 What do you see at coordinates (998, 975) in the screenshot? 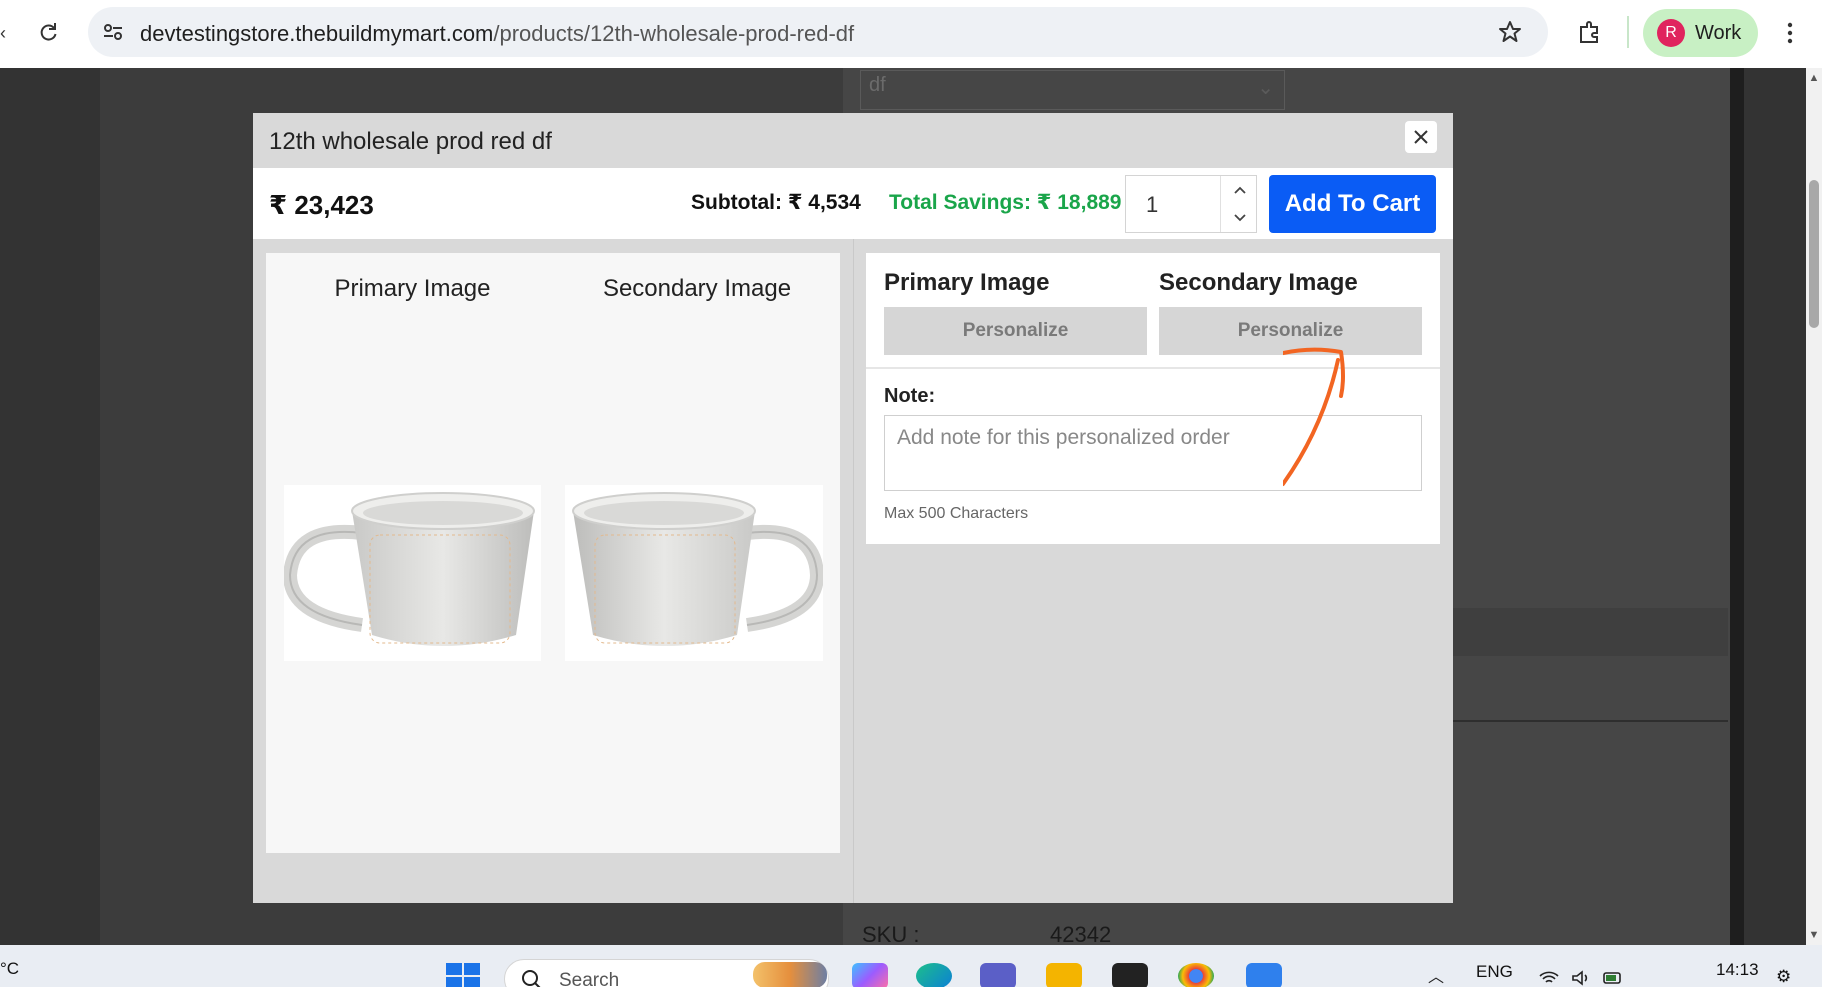
I see `teams-icon` at bounding box center [998, 975].